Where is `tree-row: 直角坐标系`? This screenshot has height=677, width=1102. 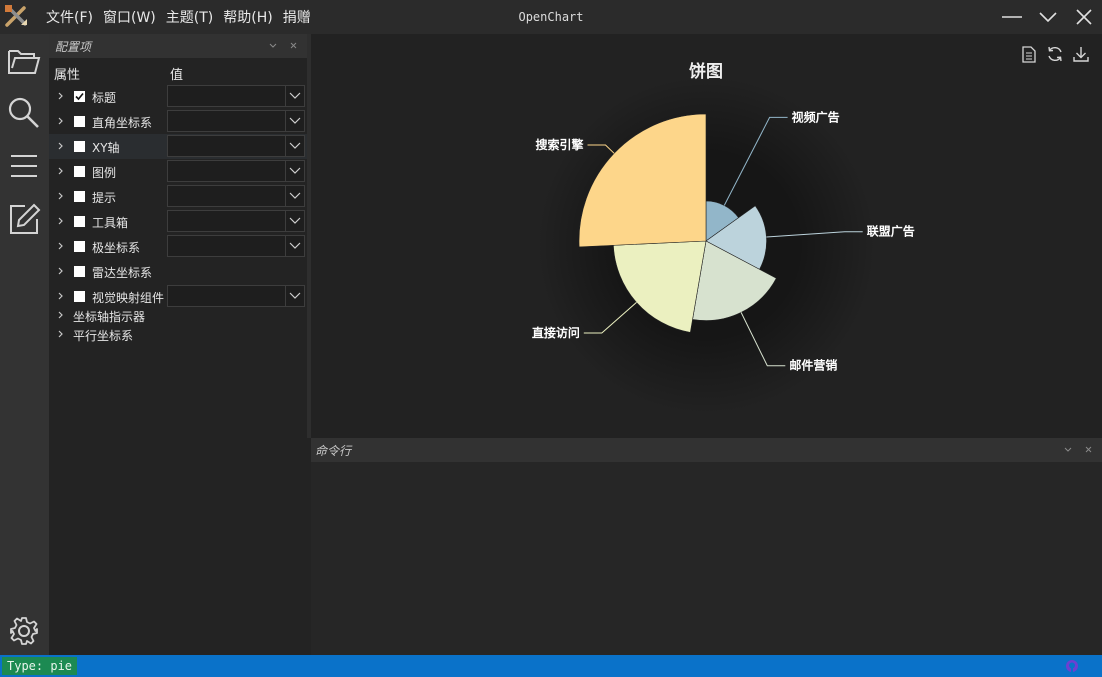
tree-row: 直角坐标系 is located at coordinates (178, 121).